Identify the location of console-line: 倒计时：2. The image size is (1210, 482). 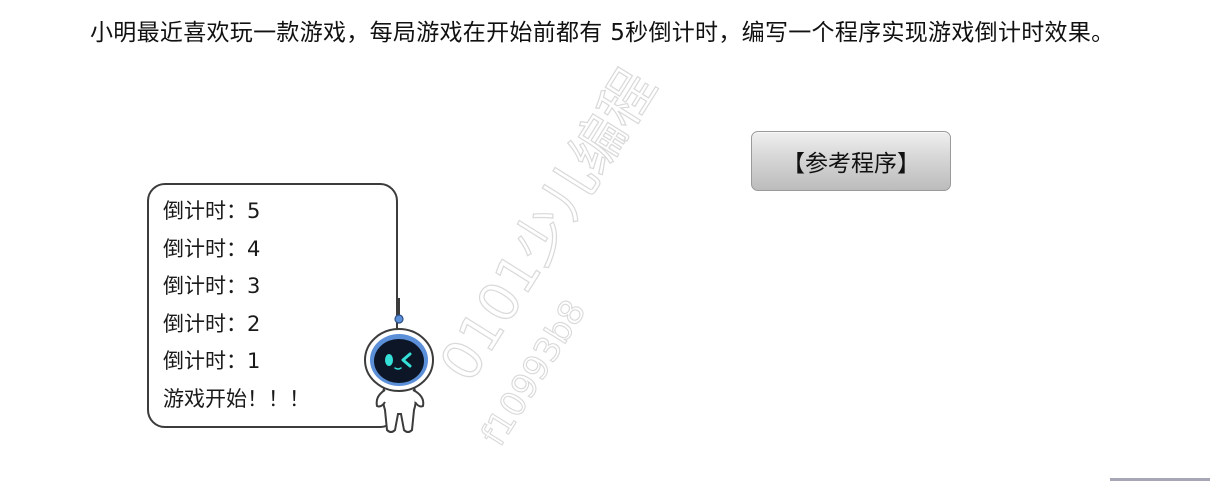
(212, 323).